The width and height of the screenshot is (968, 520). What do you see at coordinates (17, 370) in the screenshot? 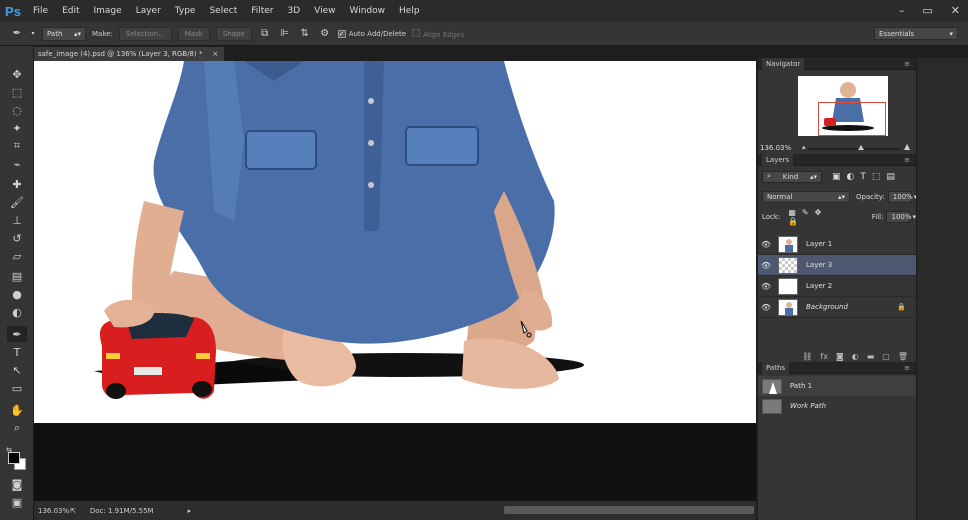
I see `path-selection-tool-icon: ↖` at bounding box center [17, 370].